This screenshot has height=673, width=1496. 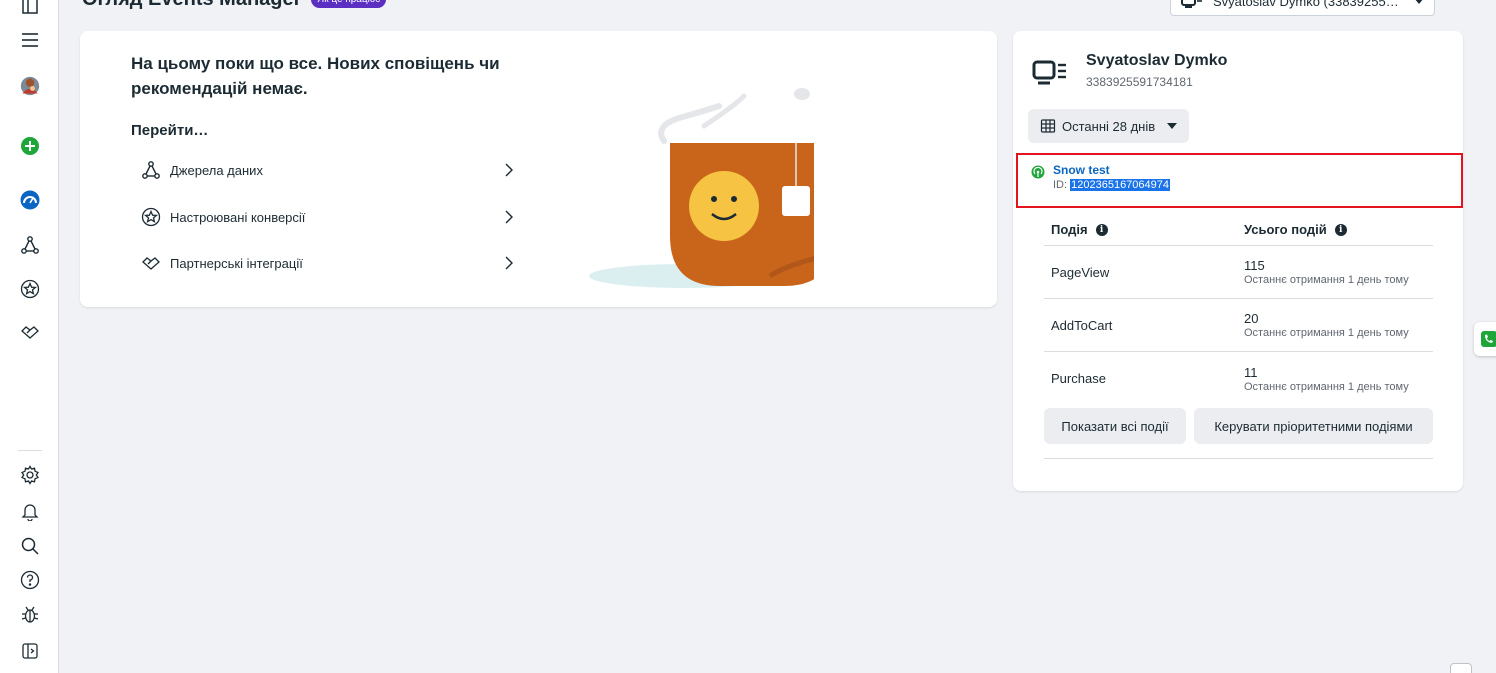 I want to click on debug-bug-icon, so click(x=30, y=615).